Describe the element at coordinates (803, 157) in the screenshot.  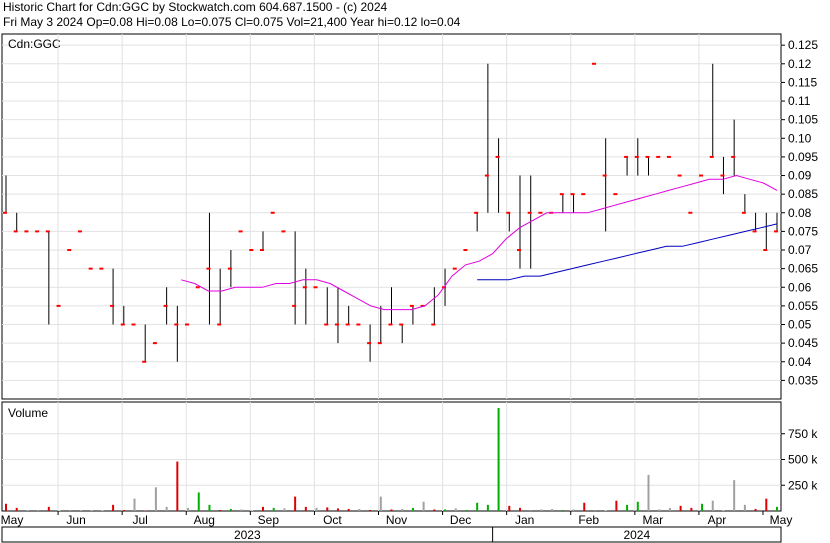
I see `price-tick-label: 0.095` at that location.